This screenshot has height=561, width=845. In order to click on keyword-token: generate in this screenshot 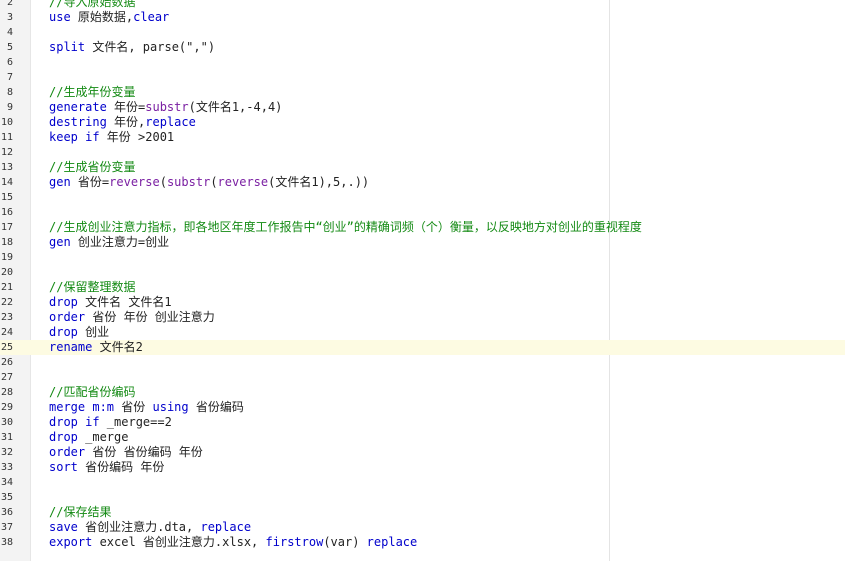, I will do `click(78, 107)`.